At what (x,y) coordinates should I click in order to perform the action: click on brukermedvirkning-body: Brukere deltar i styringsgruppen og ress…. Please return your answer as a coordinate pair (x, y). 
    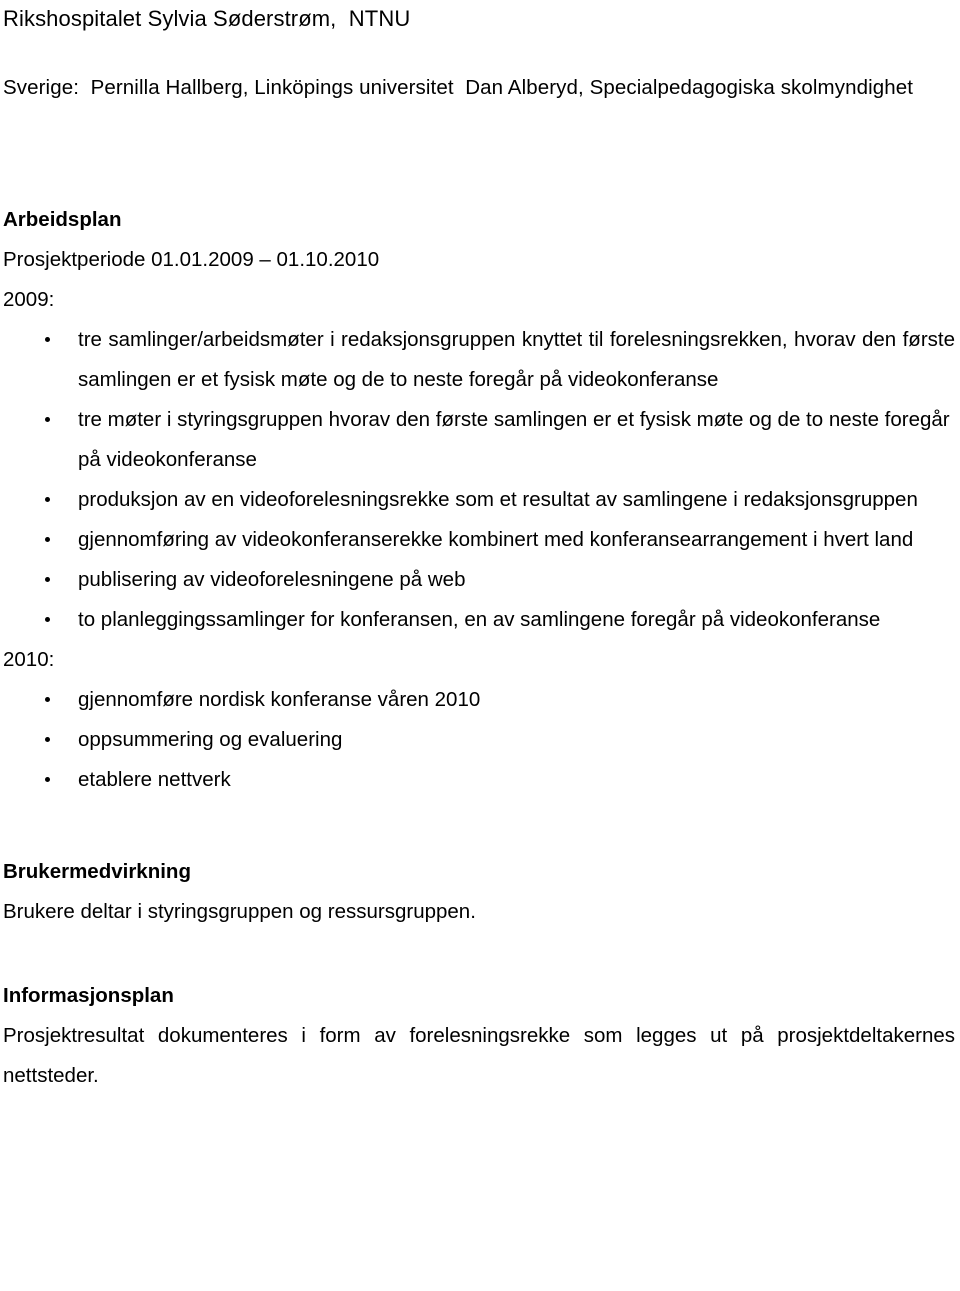
    Looking at the image, I should click on (239, 911).